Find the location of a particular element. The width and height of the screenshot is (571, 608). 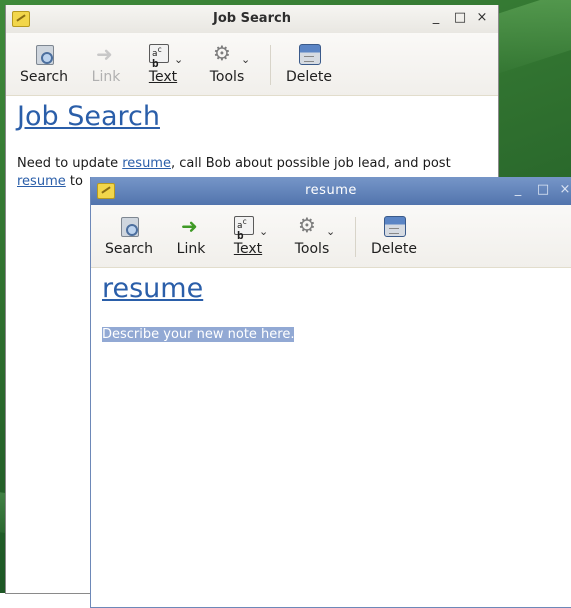

window-title: Job Search is located at coordinates (252, 18).